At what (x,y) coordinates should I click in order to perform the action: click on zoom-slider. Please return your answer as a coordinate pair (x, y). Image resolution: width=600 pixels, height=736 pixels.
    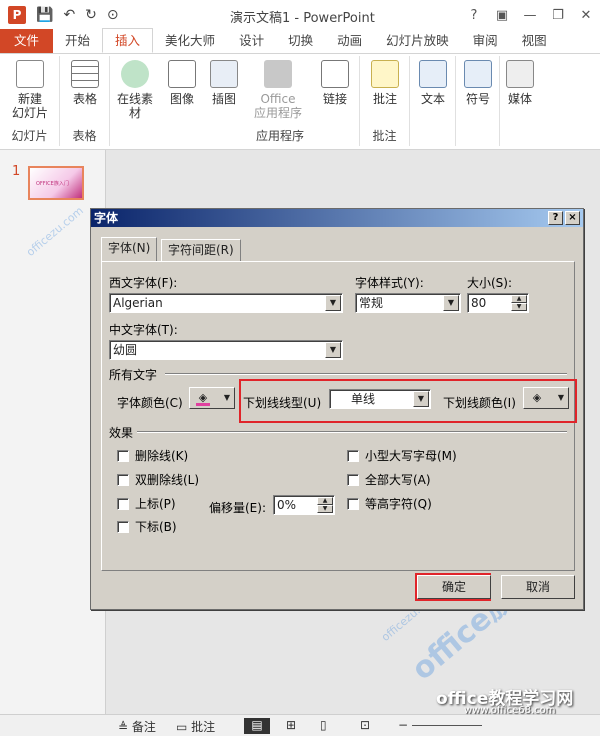
    Looking at the image, I should click on (447, 725).